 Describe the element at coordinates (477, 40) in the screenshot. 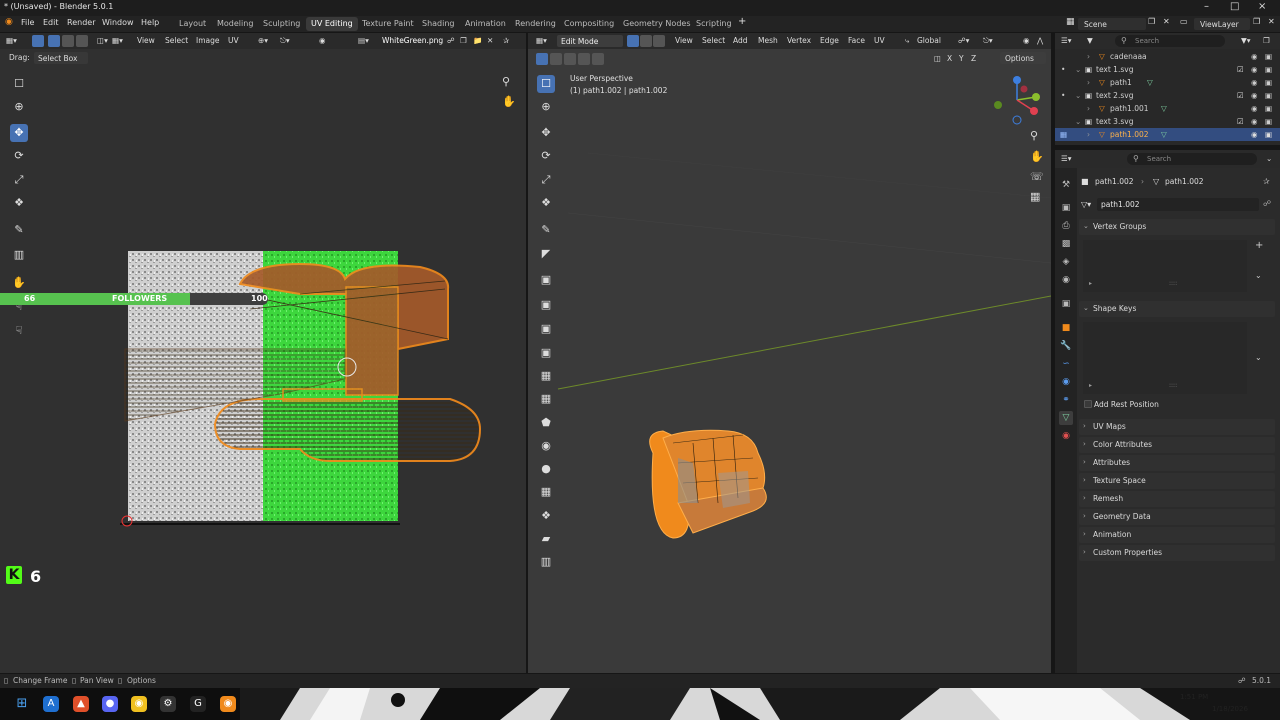

I see `open-image-icon: 📁` at that location.